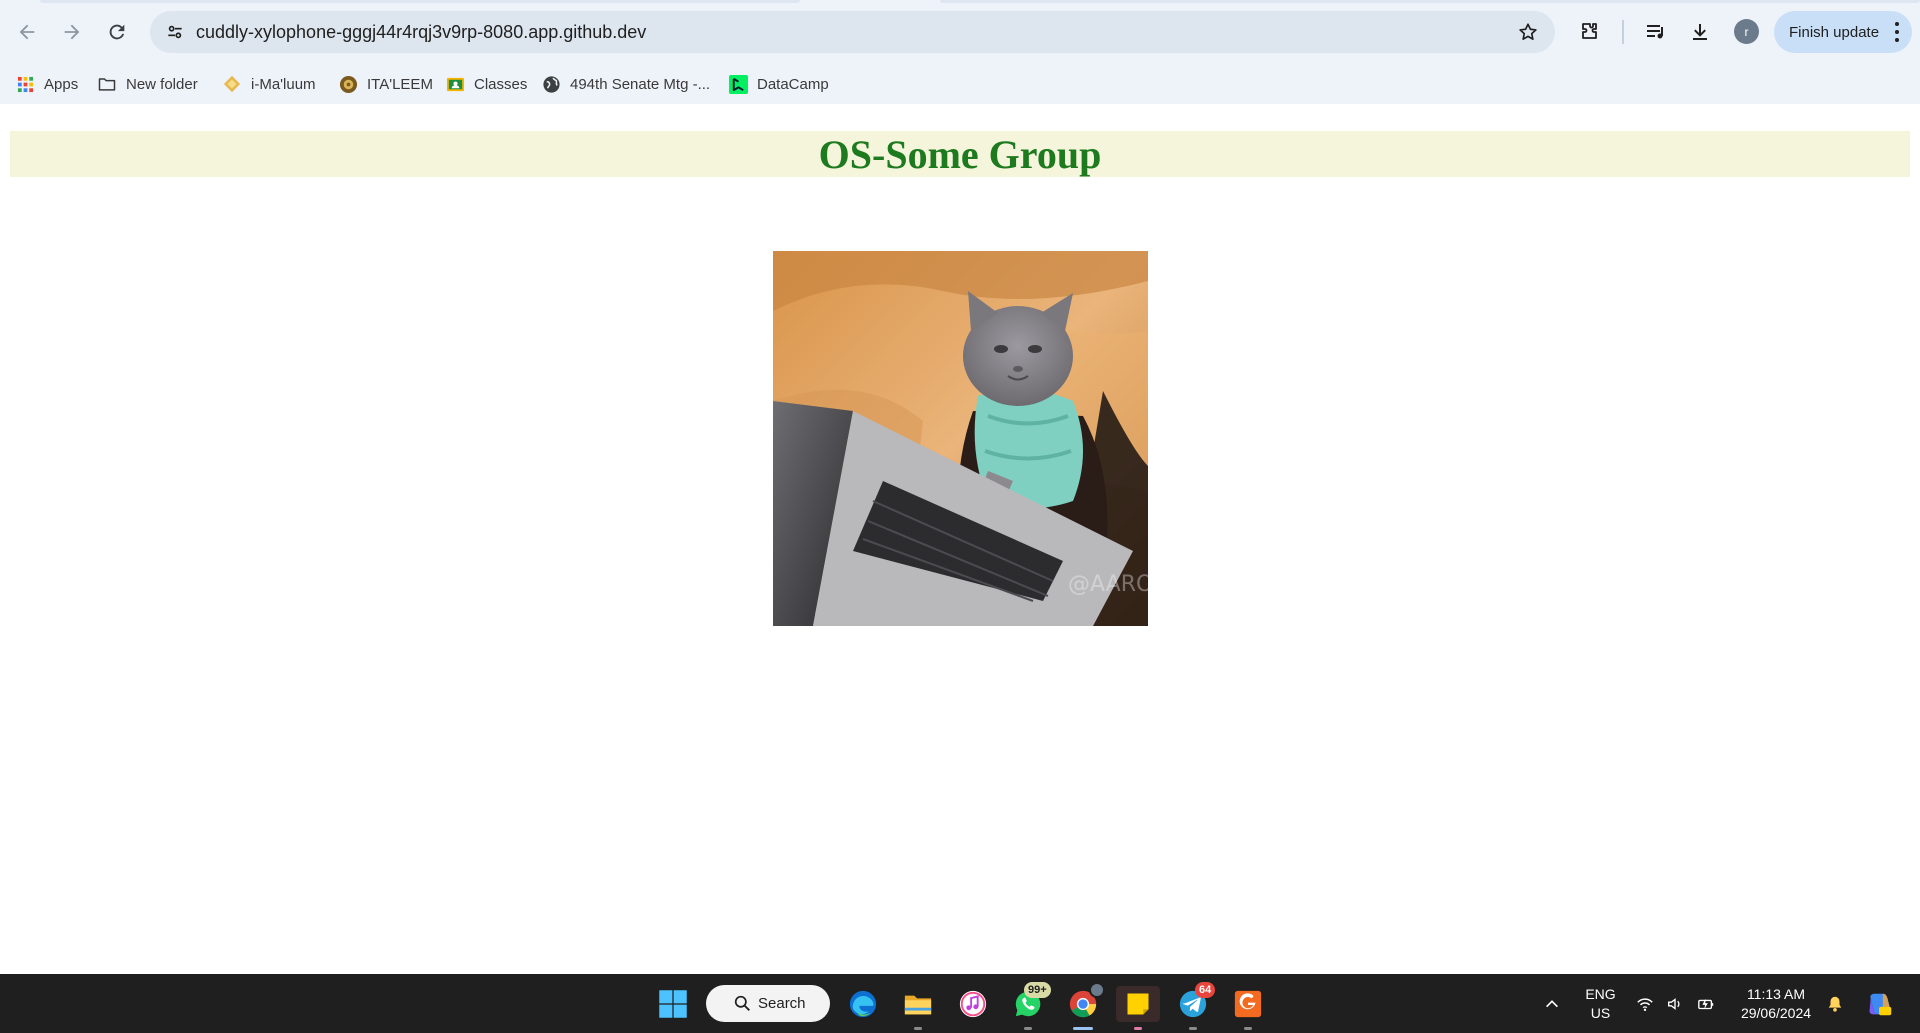 The height and width of the screenshot is (1033, 1920). I want to click on profile-badge, so click(1097, 990).